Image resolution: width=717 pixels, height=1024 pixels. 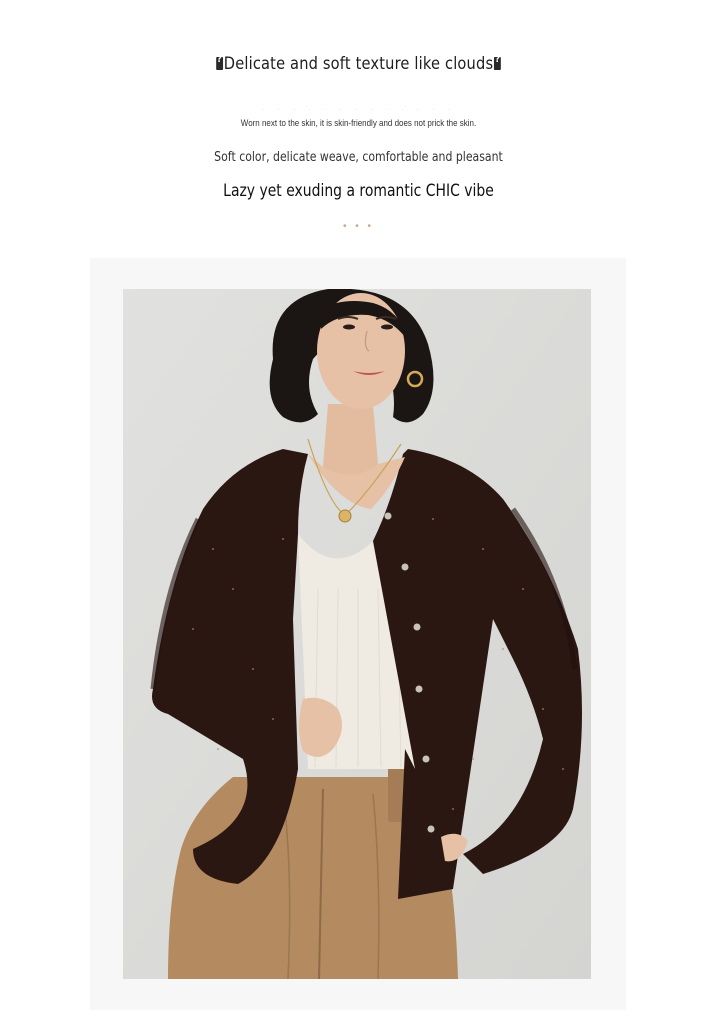 I want to click on faint-decoration: · · · · · · · · · · · · ·, so click(x=358, y=109).